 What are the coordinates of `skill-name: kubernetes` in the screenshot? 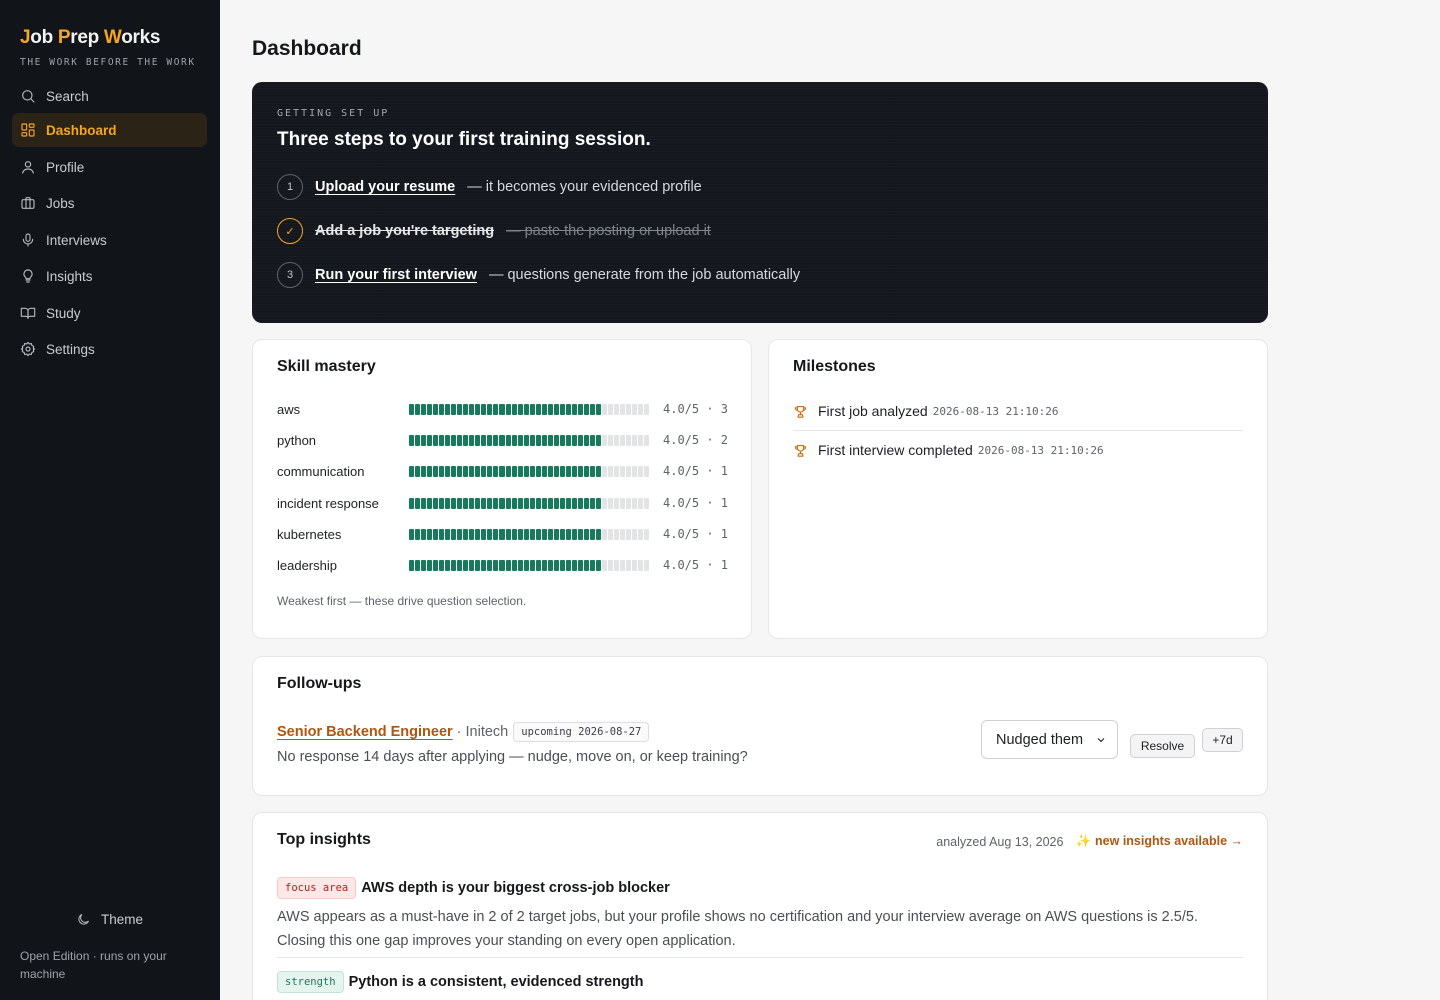 It's located at (309, 534).